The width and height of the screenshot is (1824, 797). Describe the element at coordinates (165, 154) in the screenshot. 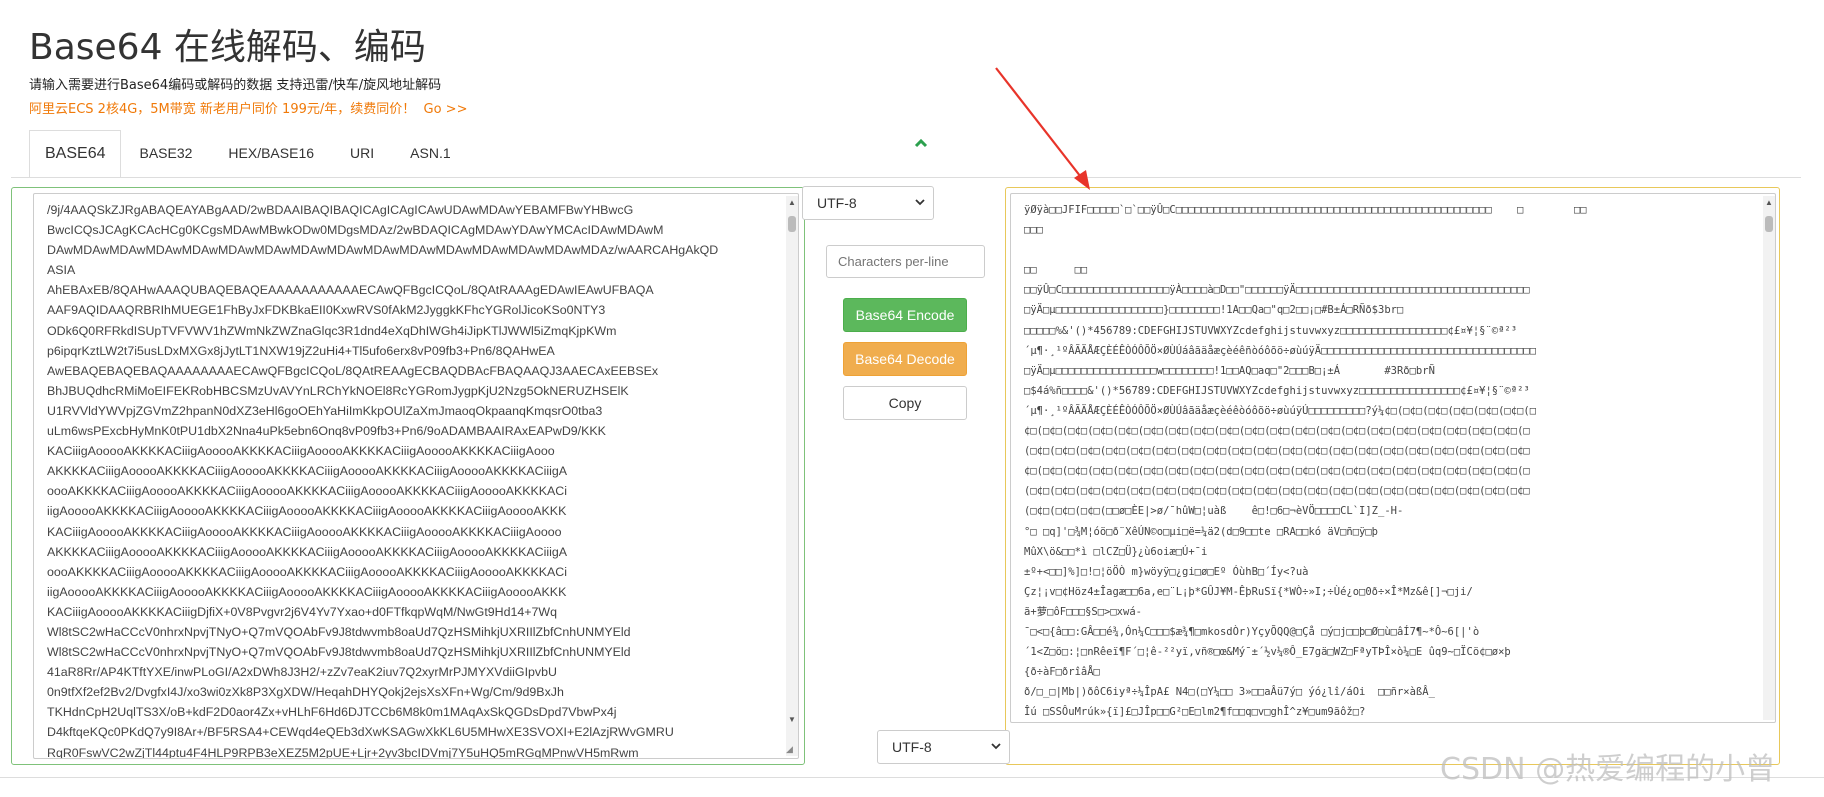

I see `tab-base32: BASE32` at that location.